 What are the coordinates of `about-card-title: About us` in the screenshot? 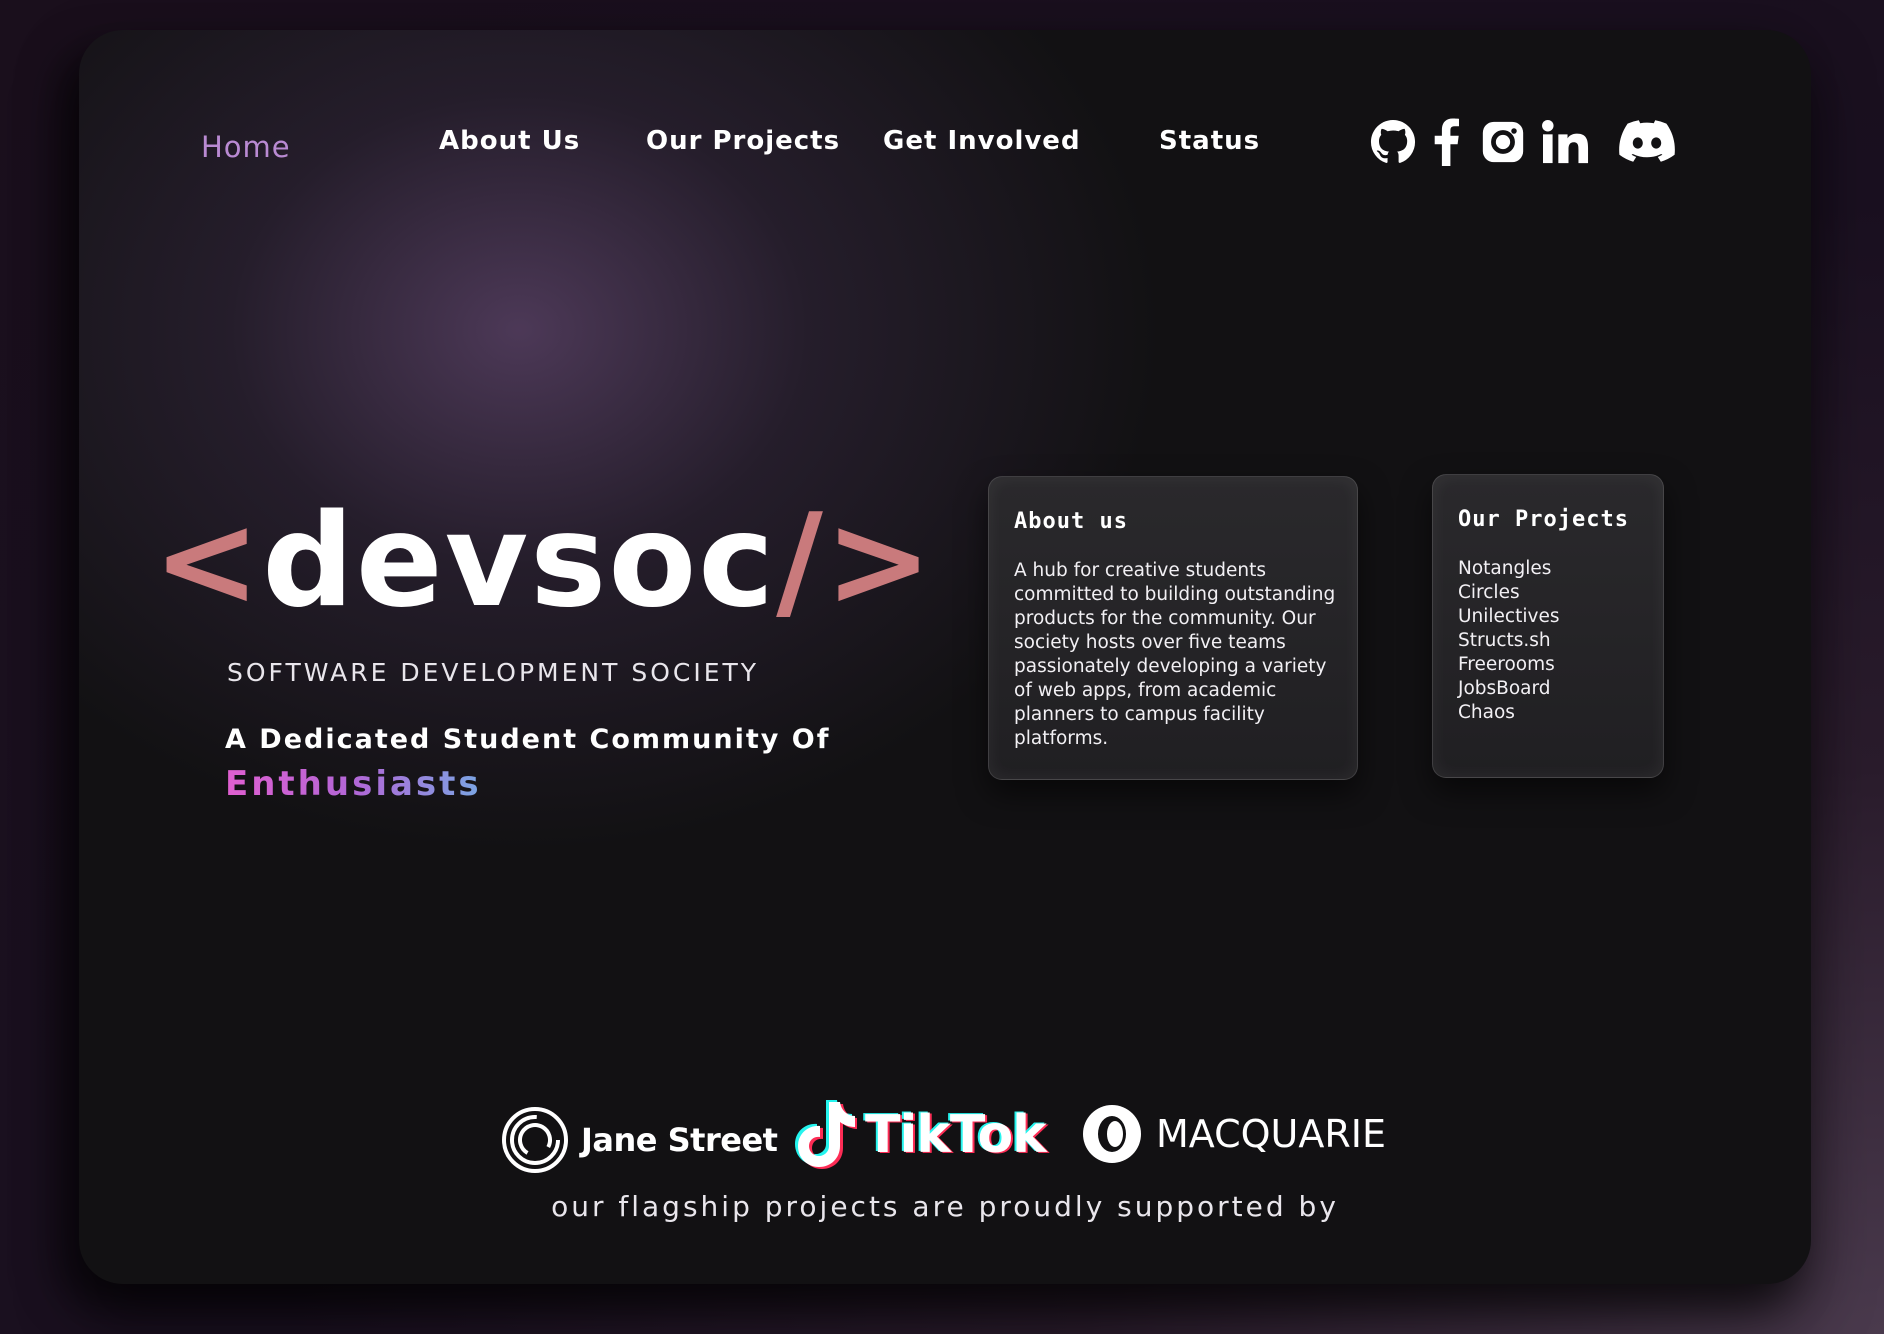 It's located at (1071, 521).